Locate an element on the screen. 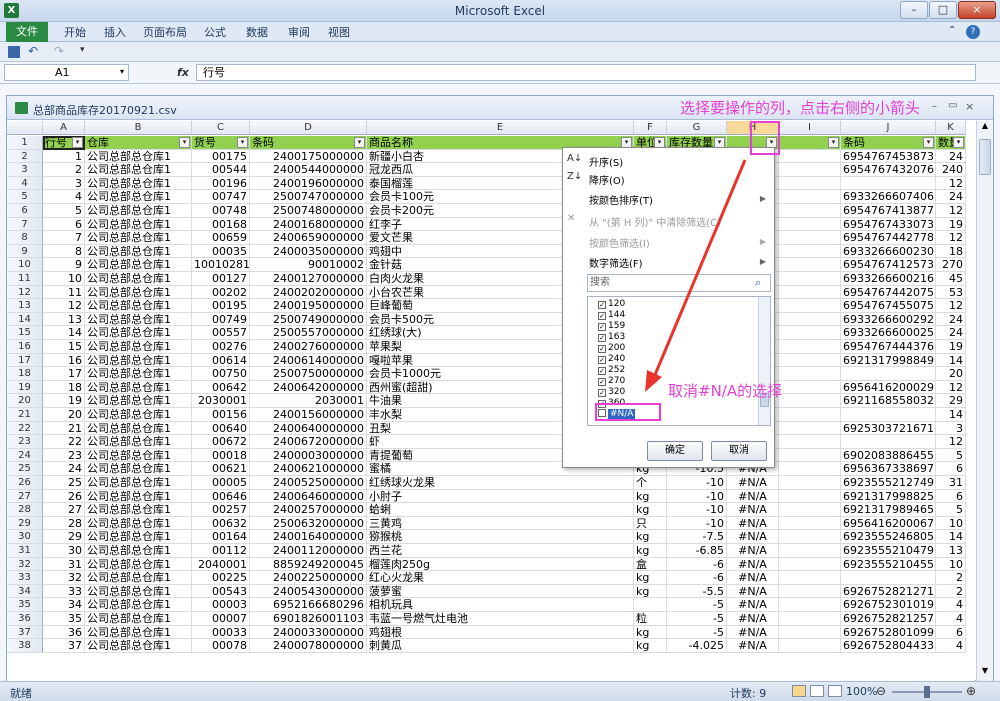 The width and height of the screenshot is (1000, 701). maximize-button: □ is located at coordinates (943, 10).